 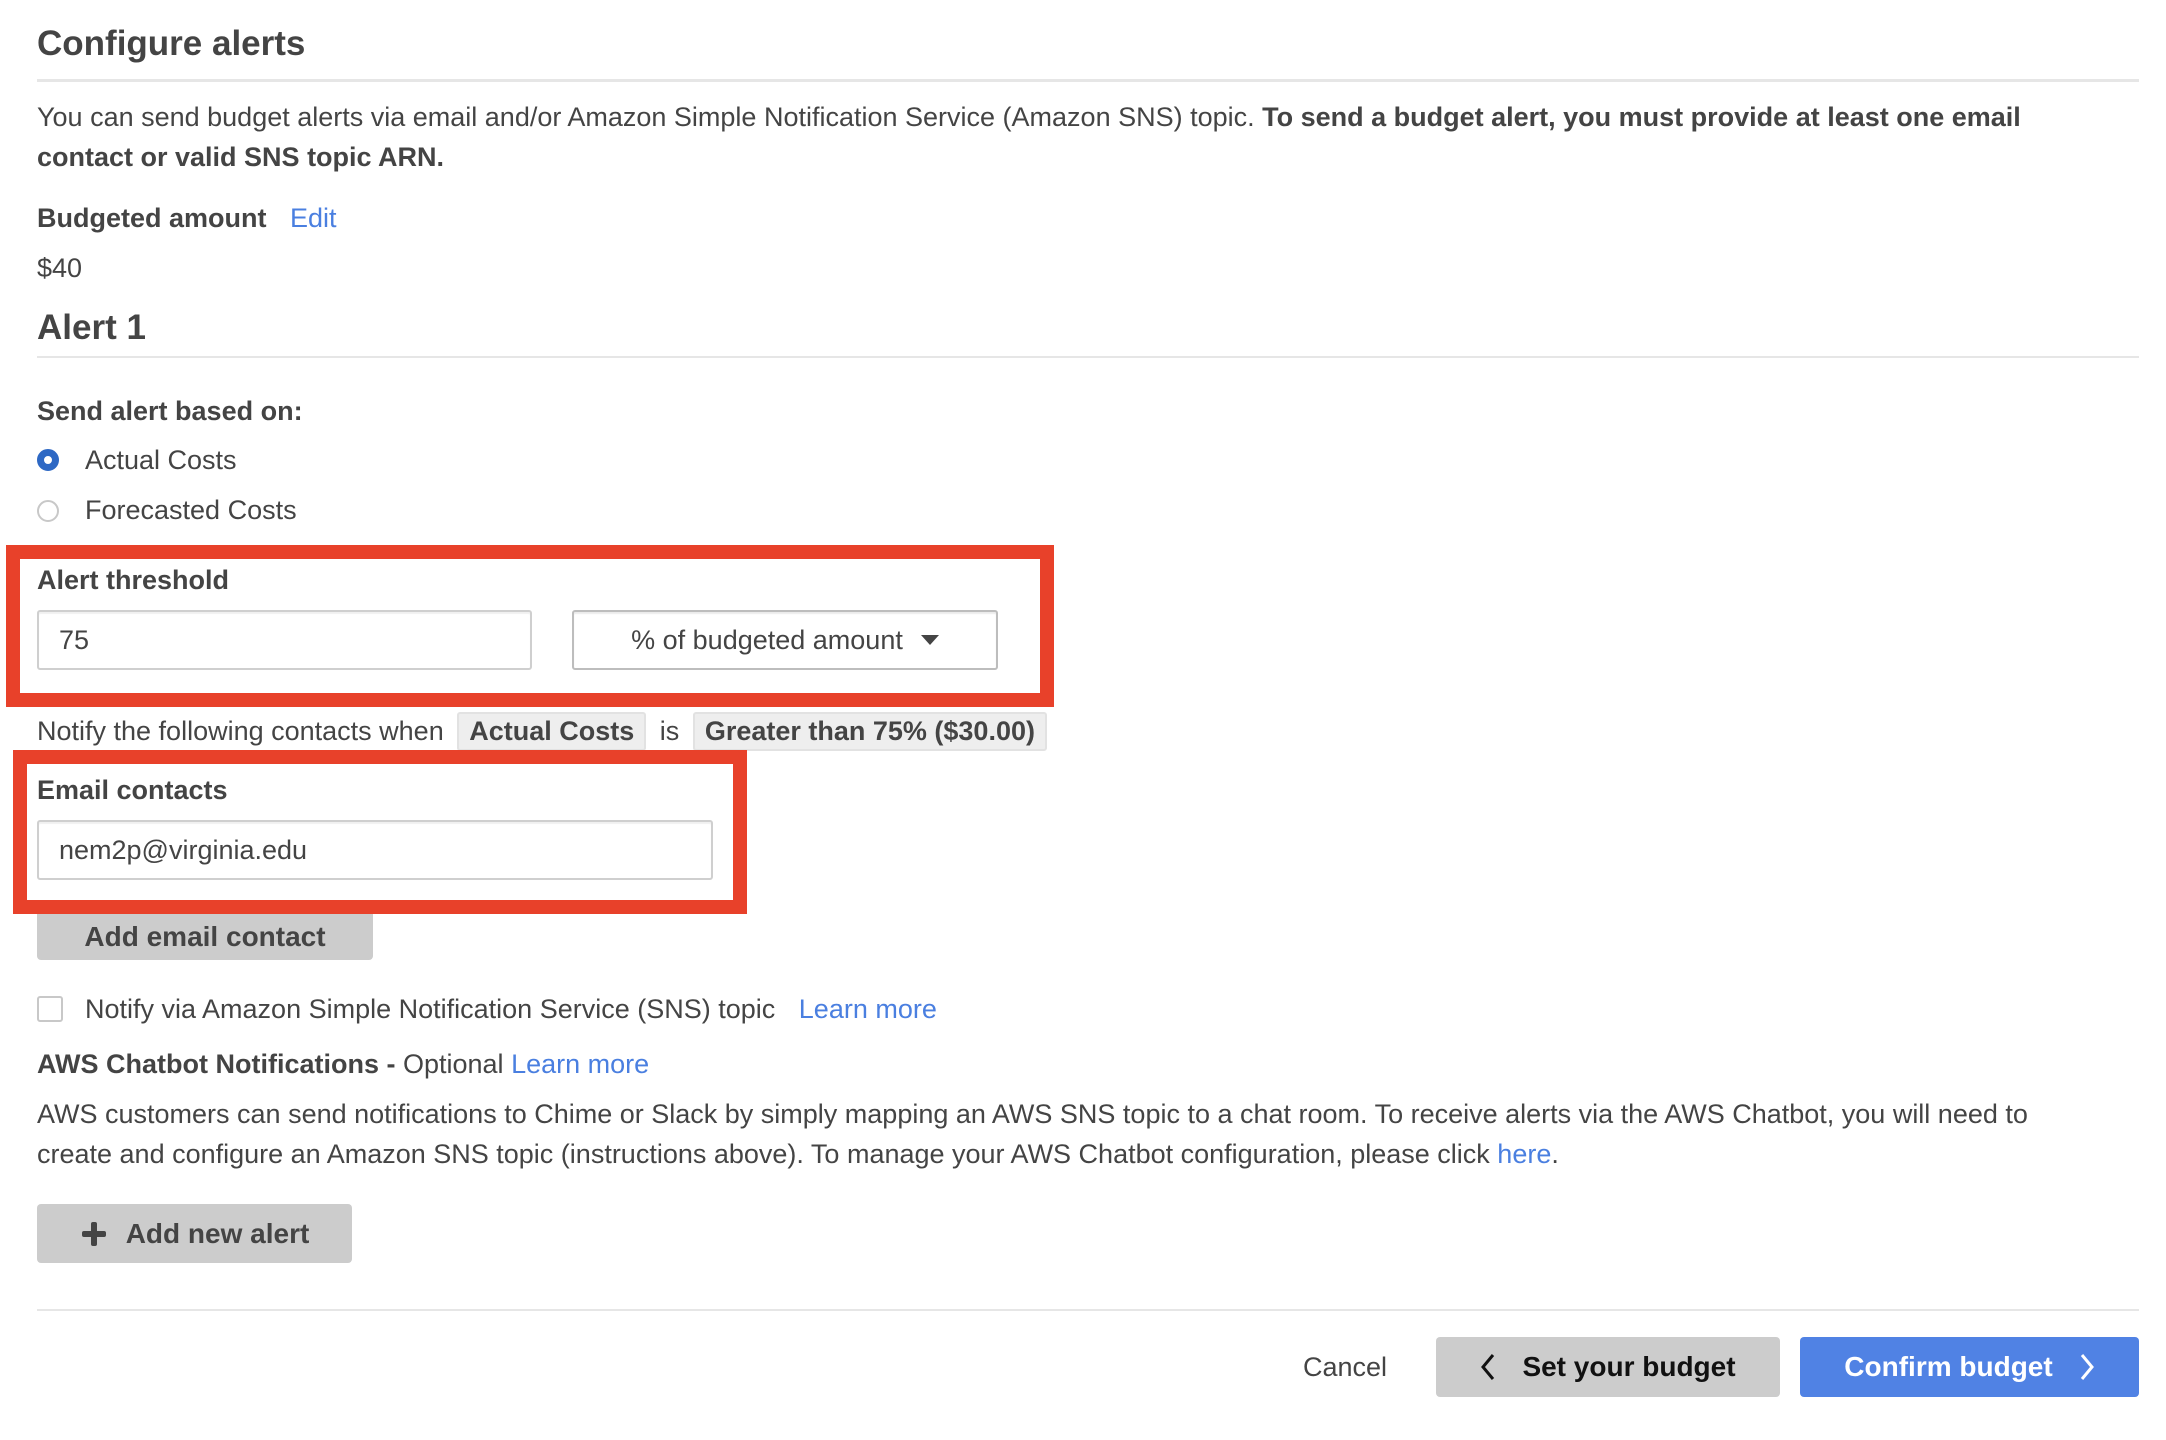 I want to click on footer-divider, so click(x=1088, y=1310).